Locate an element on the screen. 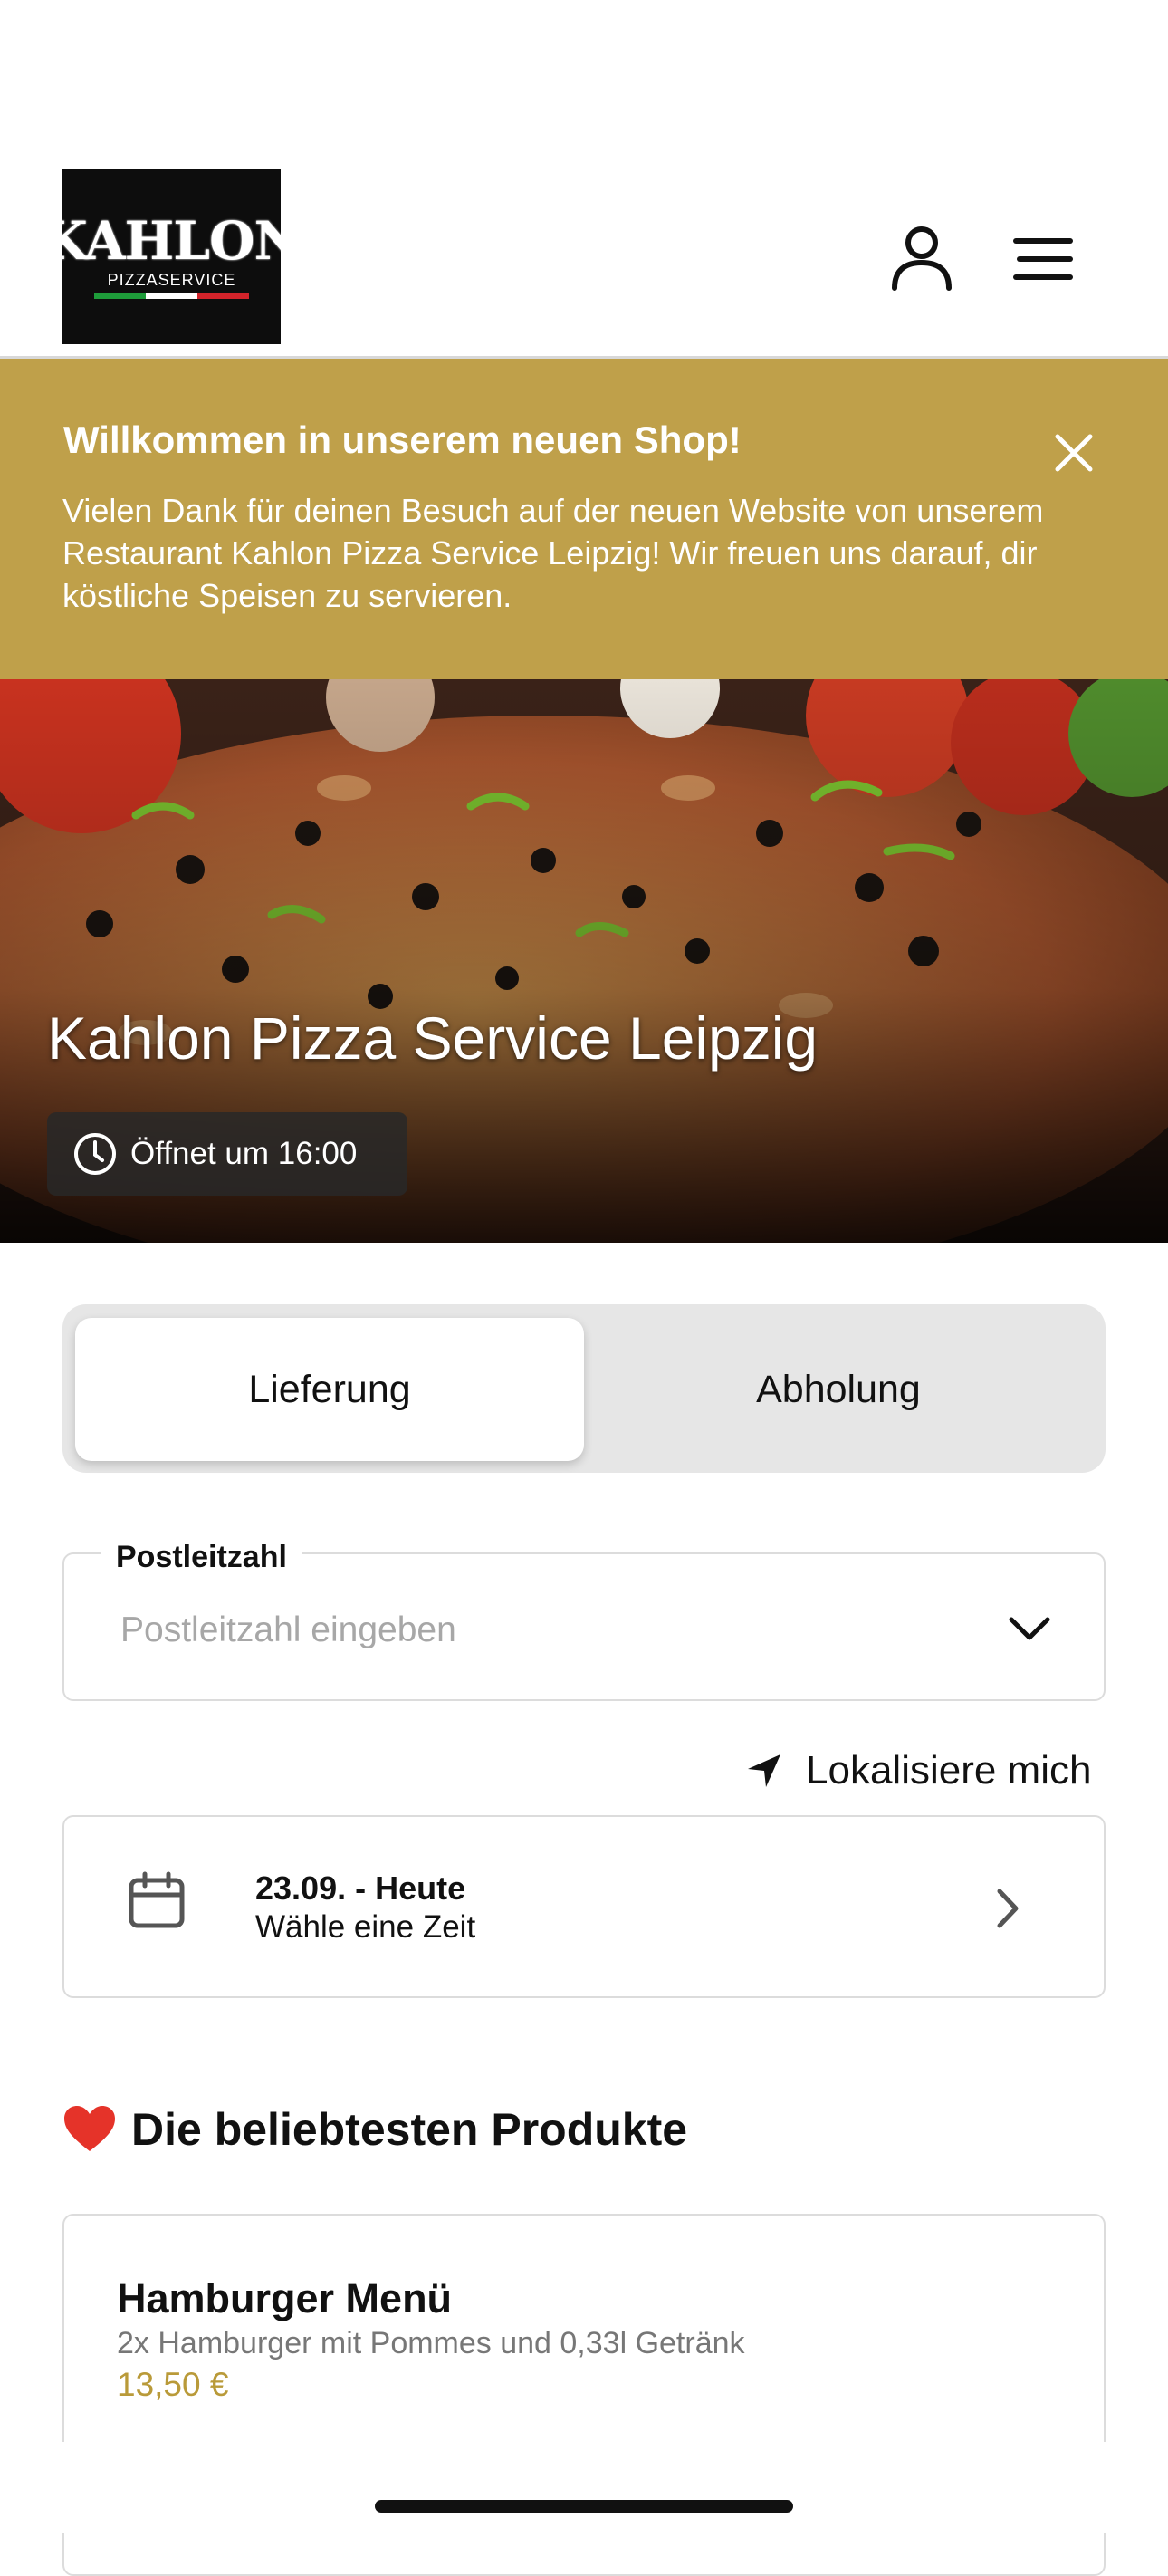 The height and width of the screenshot is (2576, 1168). logo-brand: KAHLON is located at coordinates (172, 241).